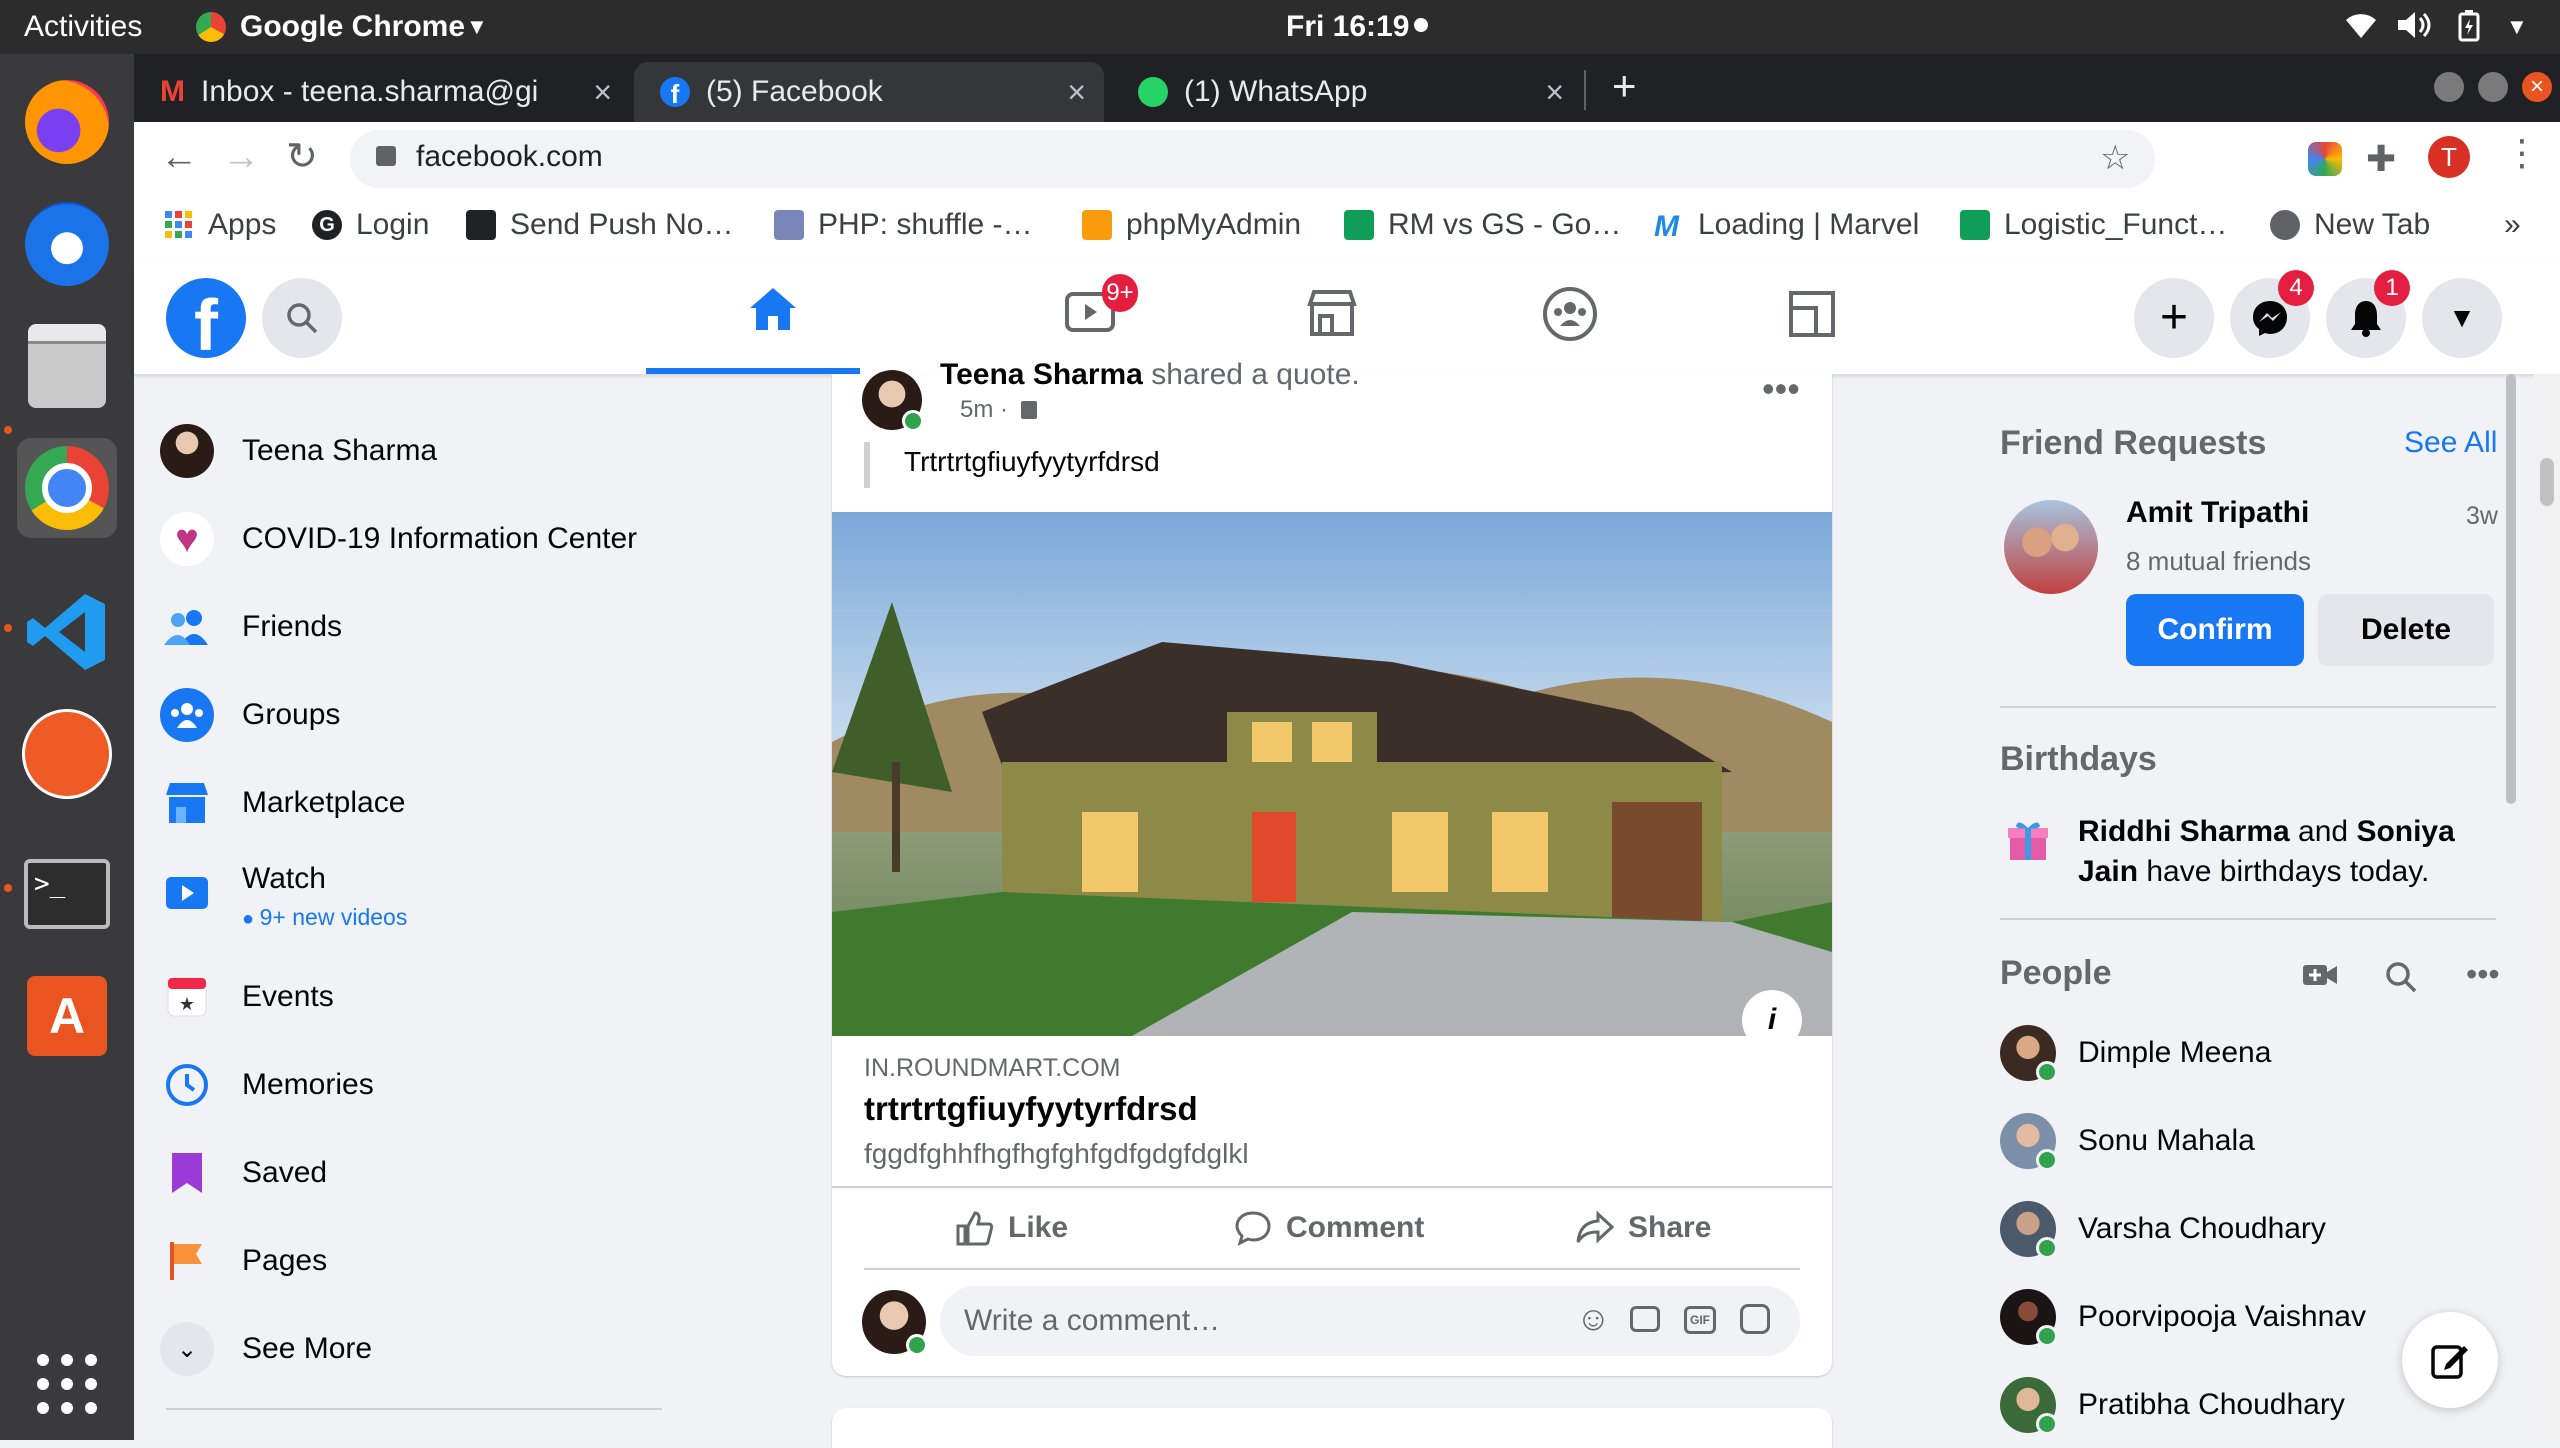 The width and height of the screenshot is (2560, 1448). What do you see at coordinates (1332, 774) in the screenshot?
I see `link-preview-image: i` at bounding box center [1332, 774].